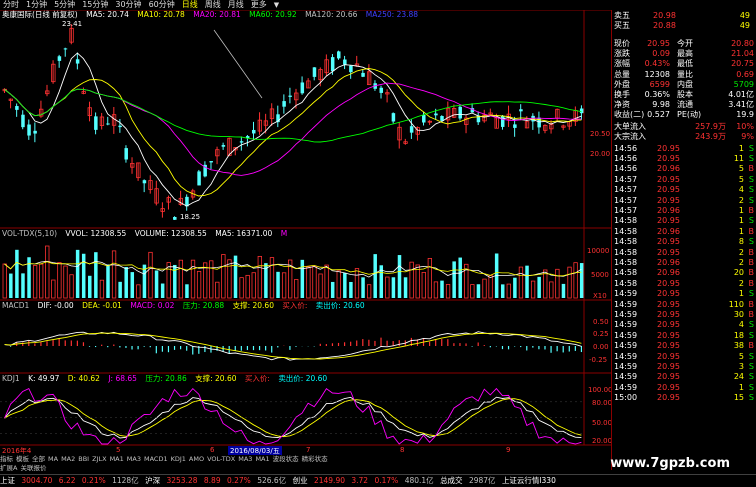 The width and height of the screenshot is (756, 487). What do you see at coordinates (259, 4) in the screenshot?
I see `period-tab-9: 更多` at bounding box center [259, 4].